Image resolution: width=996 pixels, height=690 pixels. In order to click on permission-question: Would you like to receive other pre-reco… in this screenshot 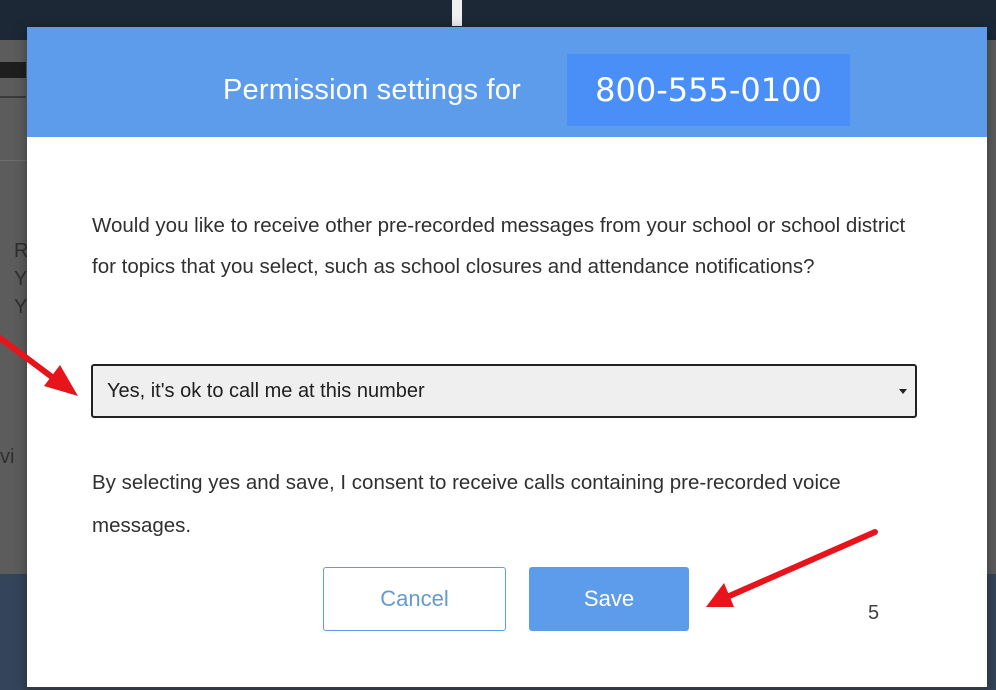, I will do `click(499, 246)`.